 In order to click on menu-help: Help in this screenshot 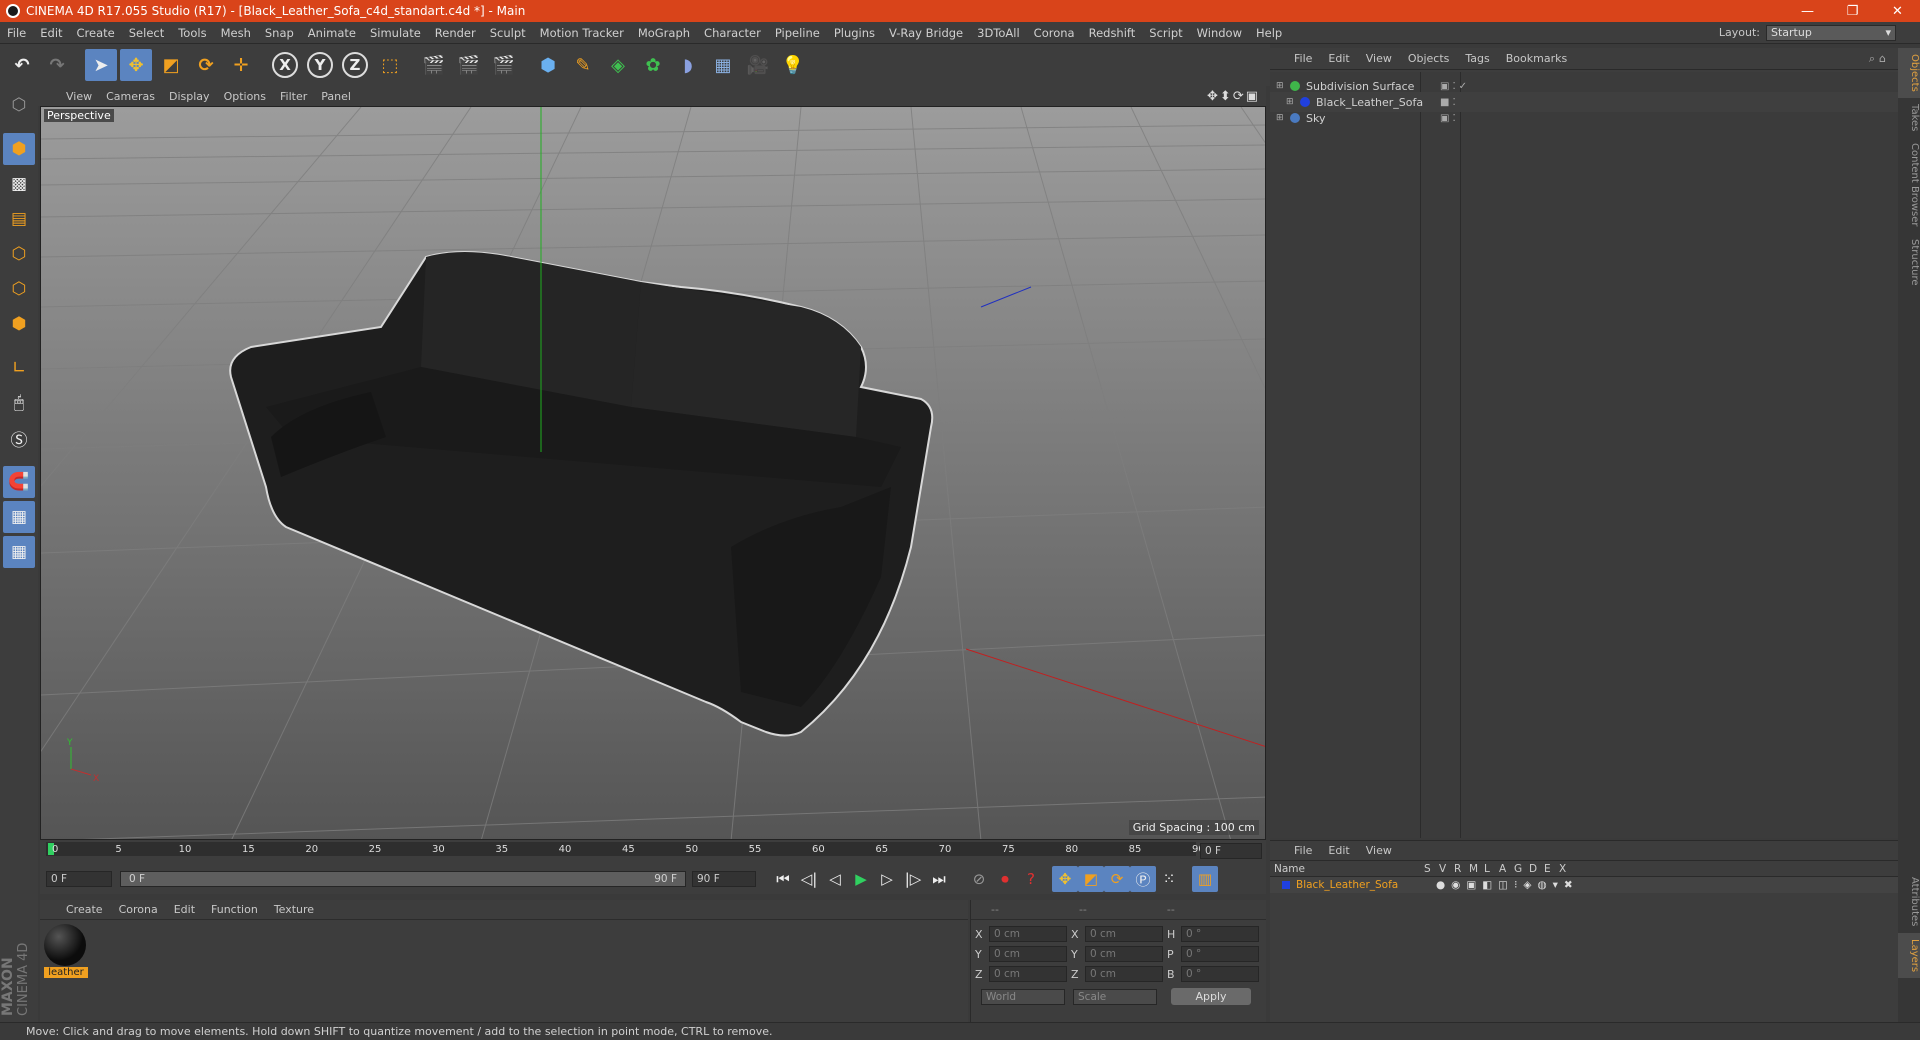, I will do `click(1269, 33)`.